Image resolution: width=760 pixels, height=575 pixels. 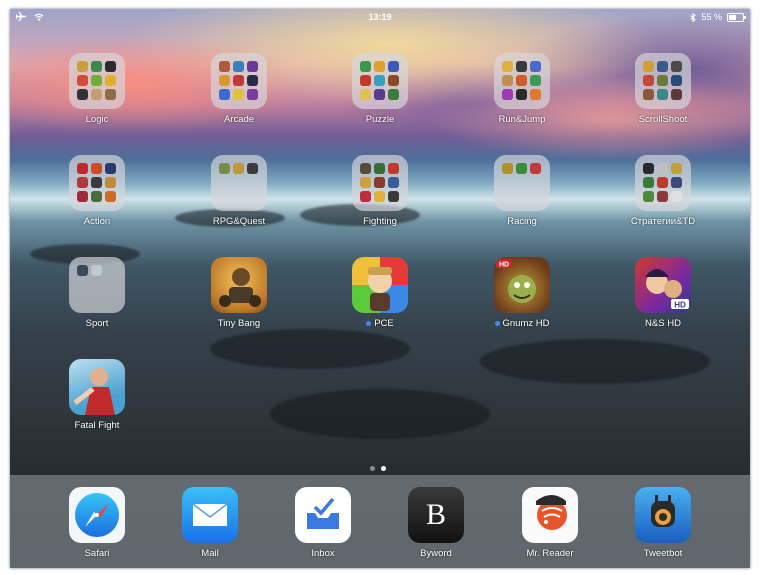 I want to click on dock-app-inbox: Inbox, so click(x=323, y=523).